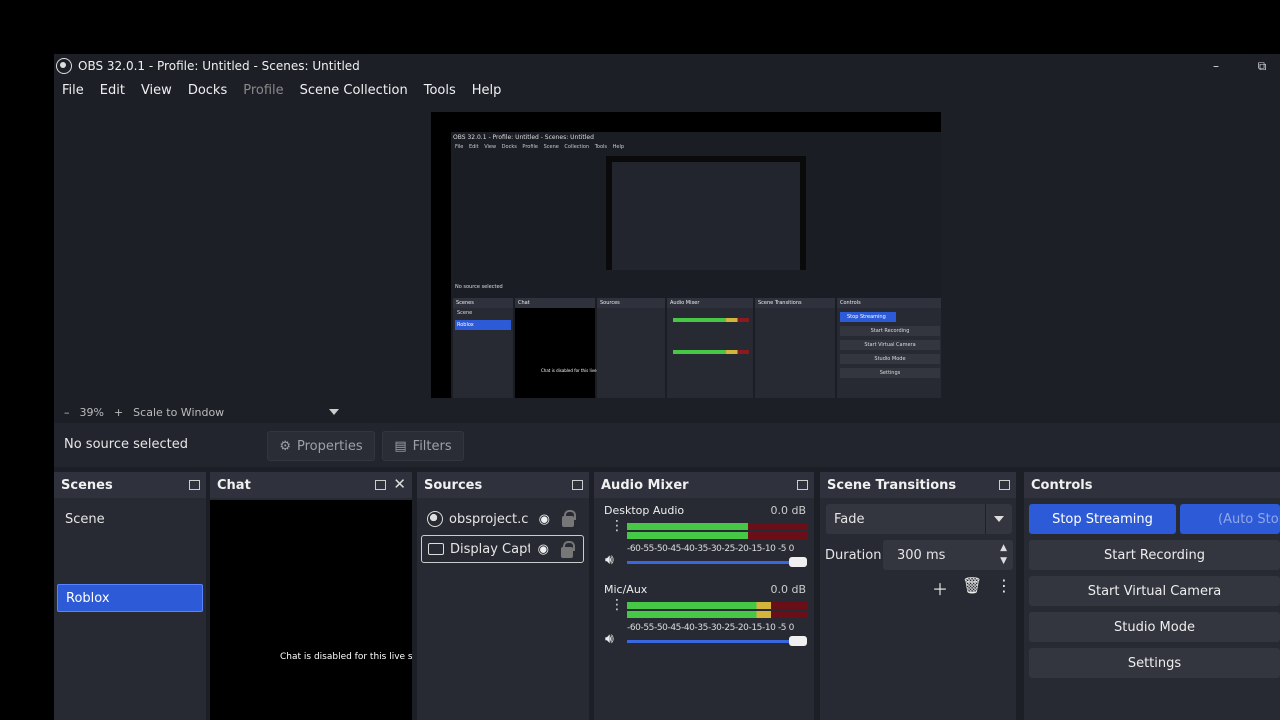 The height and width of the screenshot is (720, 1280). I want to click on stop-streaming-button: Stop Streaming, so click(1102, 519).